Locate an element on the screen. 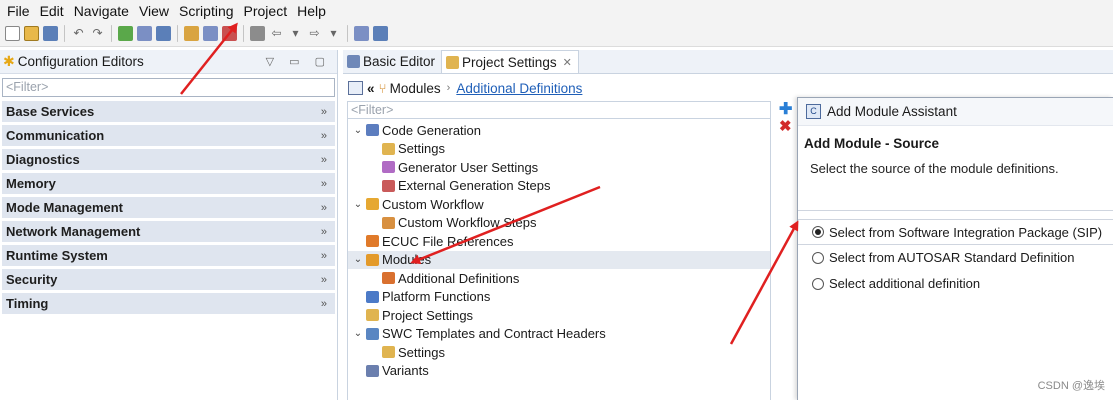 The width and height of the screenshot is (1113, 400). breadcrumb-additional-definitions-link: Additional Definitions is located at coordinates (519, 88).